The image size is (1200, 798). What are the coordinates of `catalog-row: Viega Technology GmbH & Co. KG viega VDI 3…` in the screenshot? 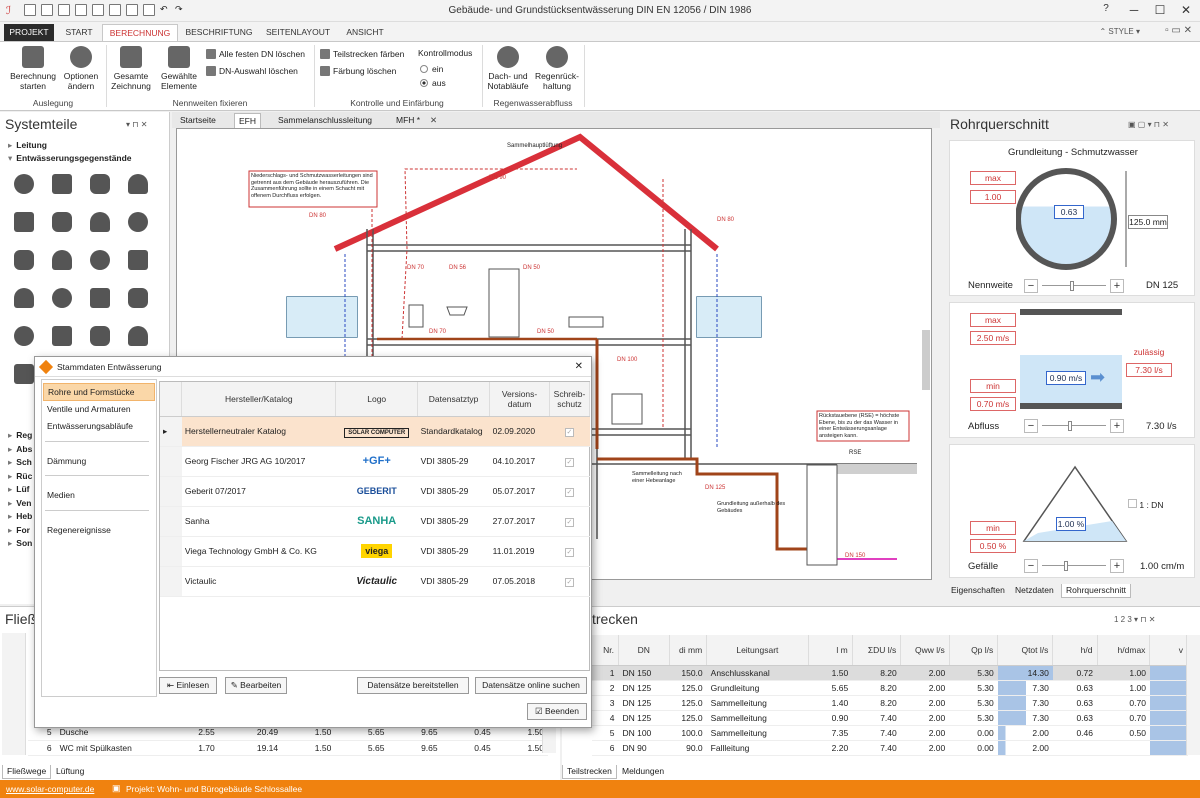 It's located at (375, 551).